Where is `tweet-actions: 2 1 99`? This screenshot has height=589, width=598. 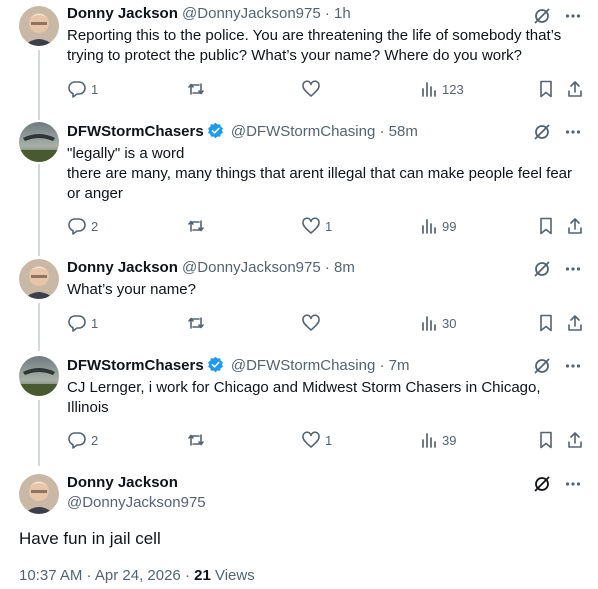
tweet-actions: 2 1 99 is located at coordinates (327, 226).